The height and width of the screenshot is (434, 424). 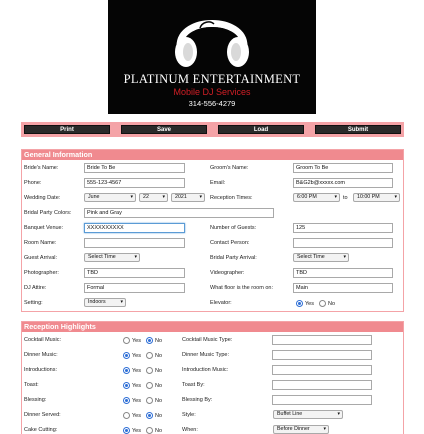 I want to click on reception-item-label: Cake Cutting:, so click(x=41, y=430).